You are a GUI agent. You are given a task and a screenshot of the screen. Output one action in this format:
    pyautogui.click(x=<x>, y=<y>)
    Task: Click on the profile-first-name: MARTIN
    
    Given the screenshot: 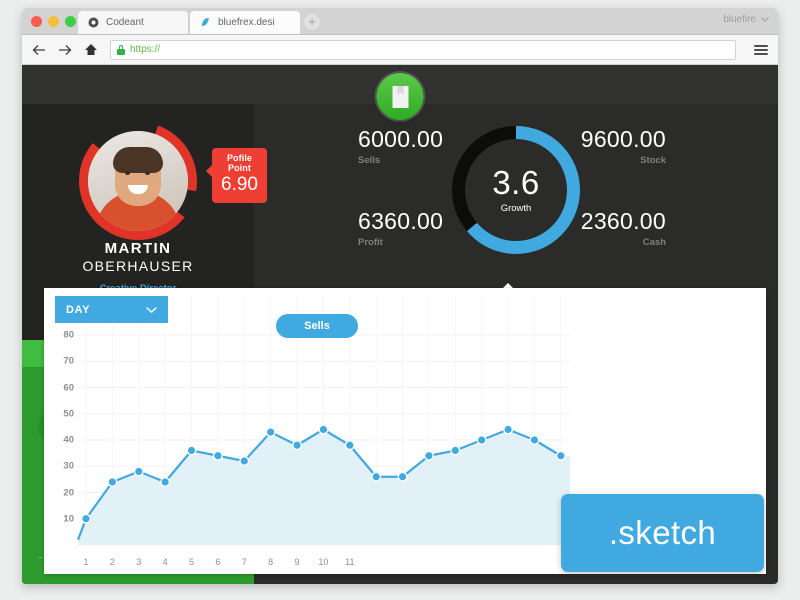 What is the action you would take?
    pyautogui.click(x=138, y=248)
    